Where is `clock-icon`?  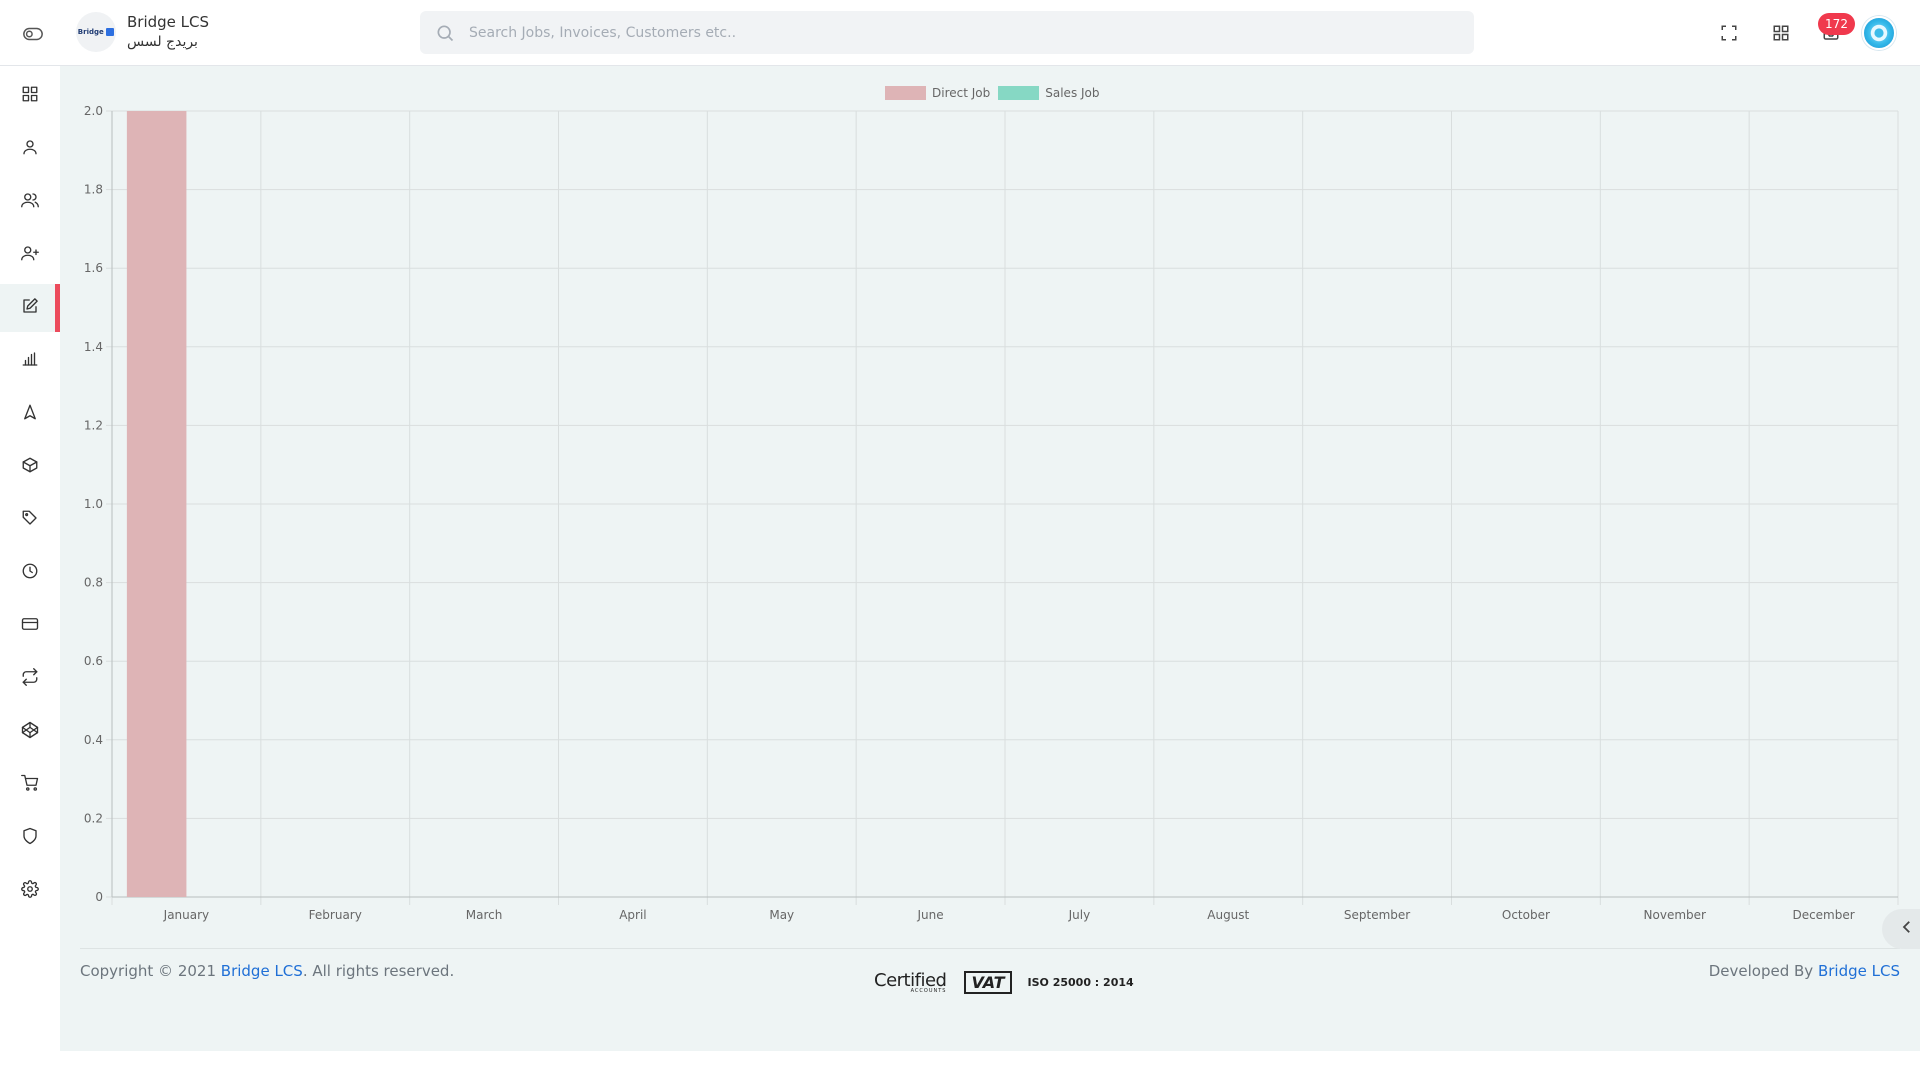 clock-icon is located at coordinates (30, 573).